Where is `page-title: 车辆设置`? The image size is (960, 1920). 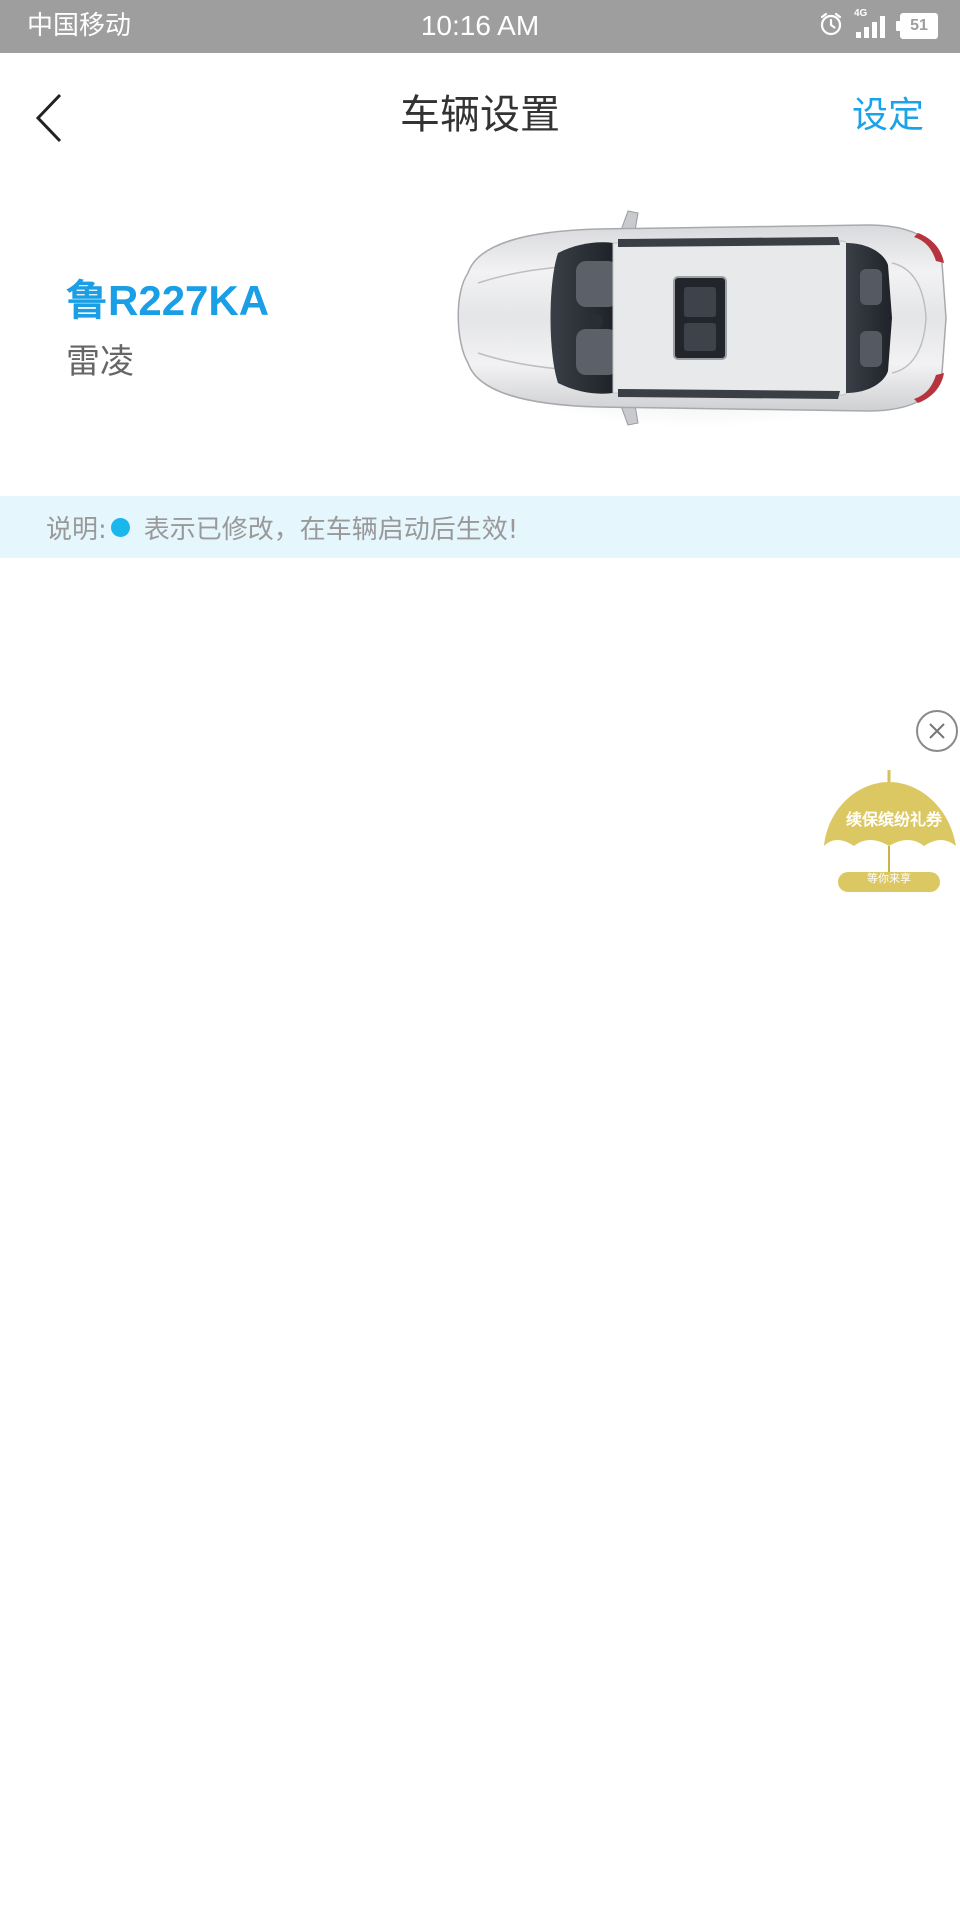 page-title: 车辆设置 is located at coordinates (480, 115).